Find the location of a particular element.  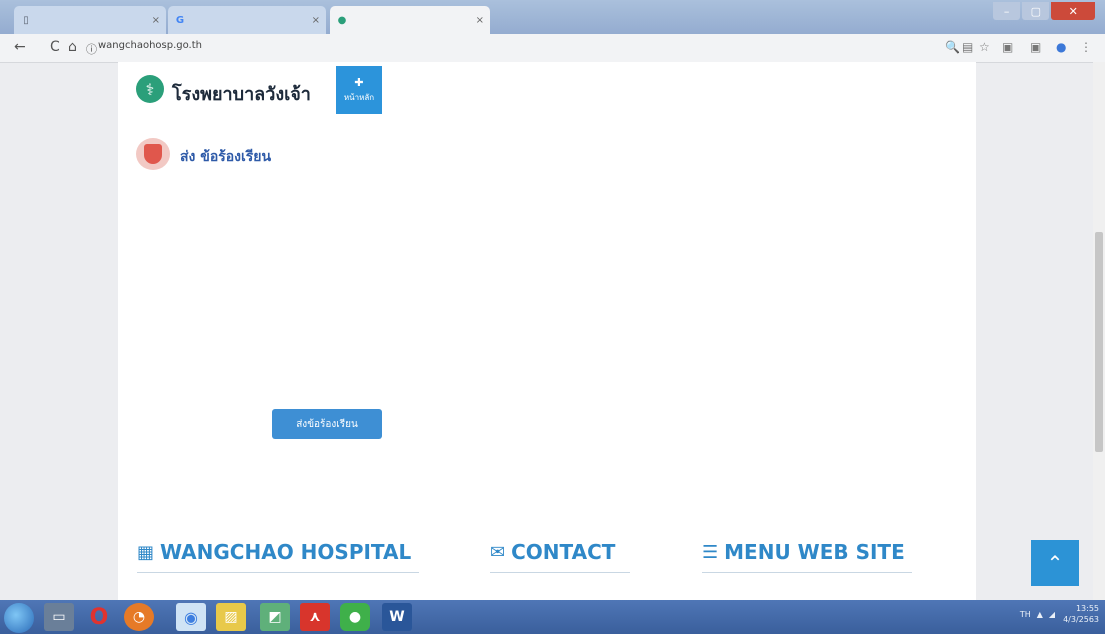

footer-menu-label: MENU WEB SITE is located at coordinates (814, 552).